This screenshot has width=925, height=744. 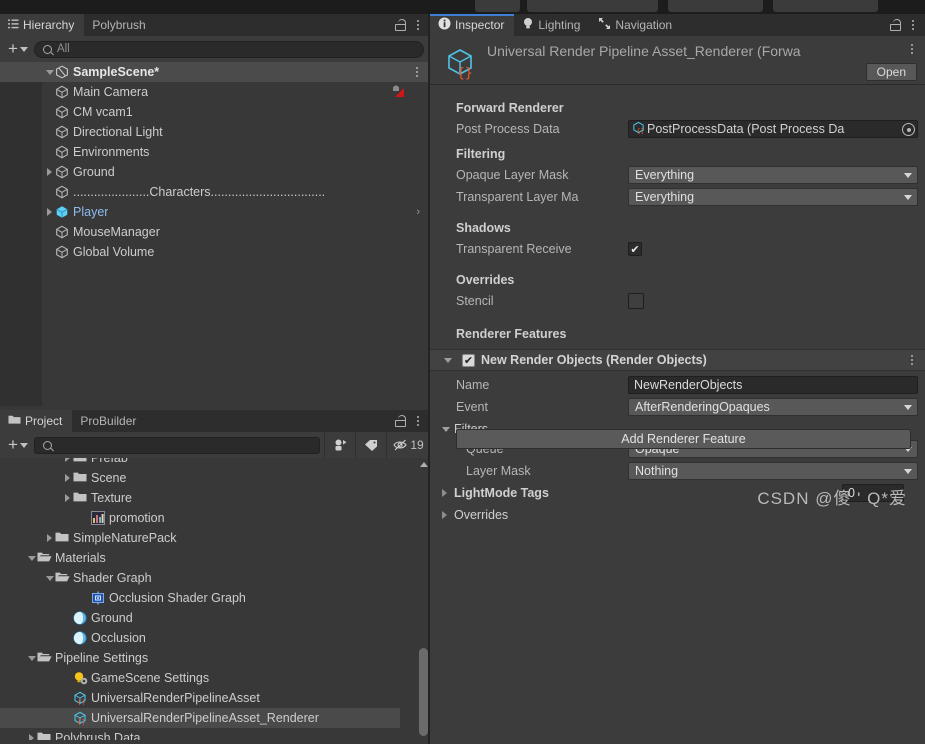 What do you see at coordinates (215, 112) in the screenshot?
I see `hierarchy-item-cm-vcam1: CM vcam1` at bounding box center [215, 112].